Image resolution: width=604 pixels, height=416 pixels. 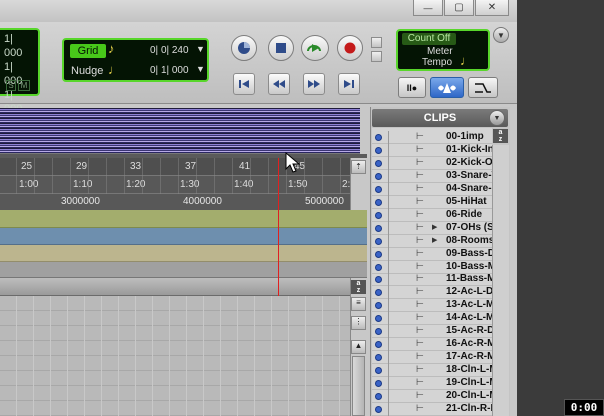 What do you see at coordinates (432, 371) in the screenshot?
I see `clip-list-item: ⊢ 18-Cln-L-M` at bounding box center [432, 371].